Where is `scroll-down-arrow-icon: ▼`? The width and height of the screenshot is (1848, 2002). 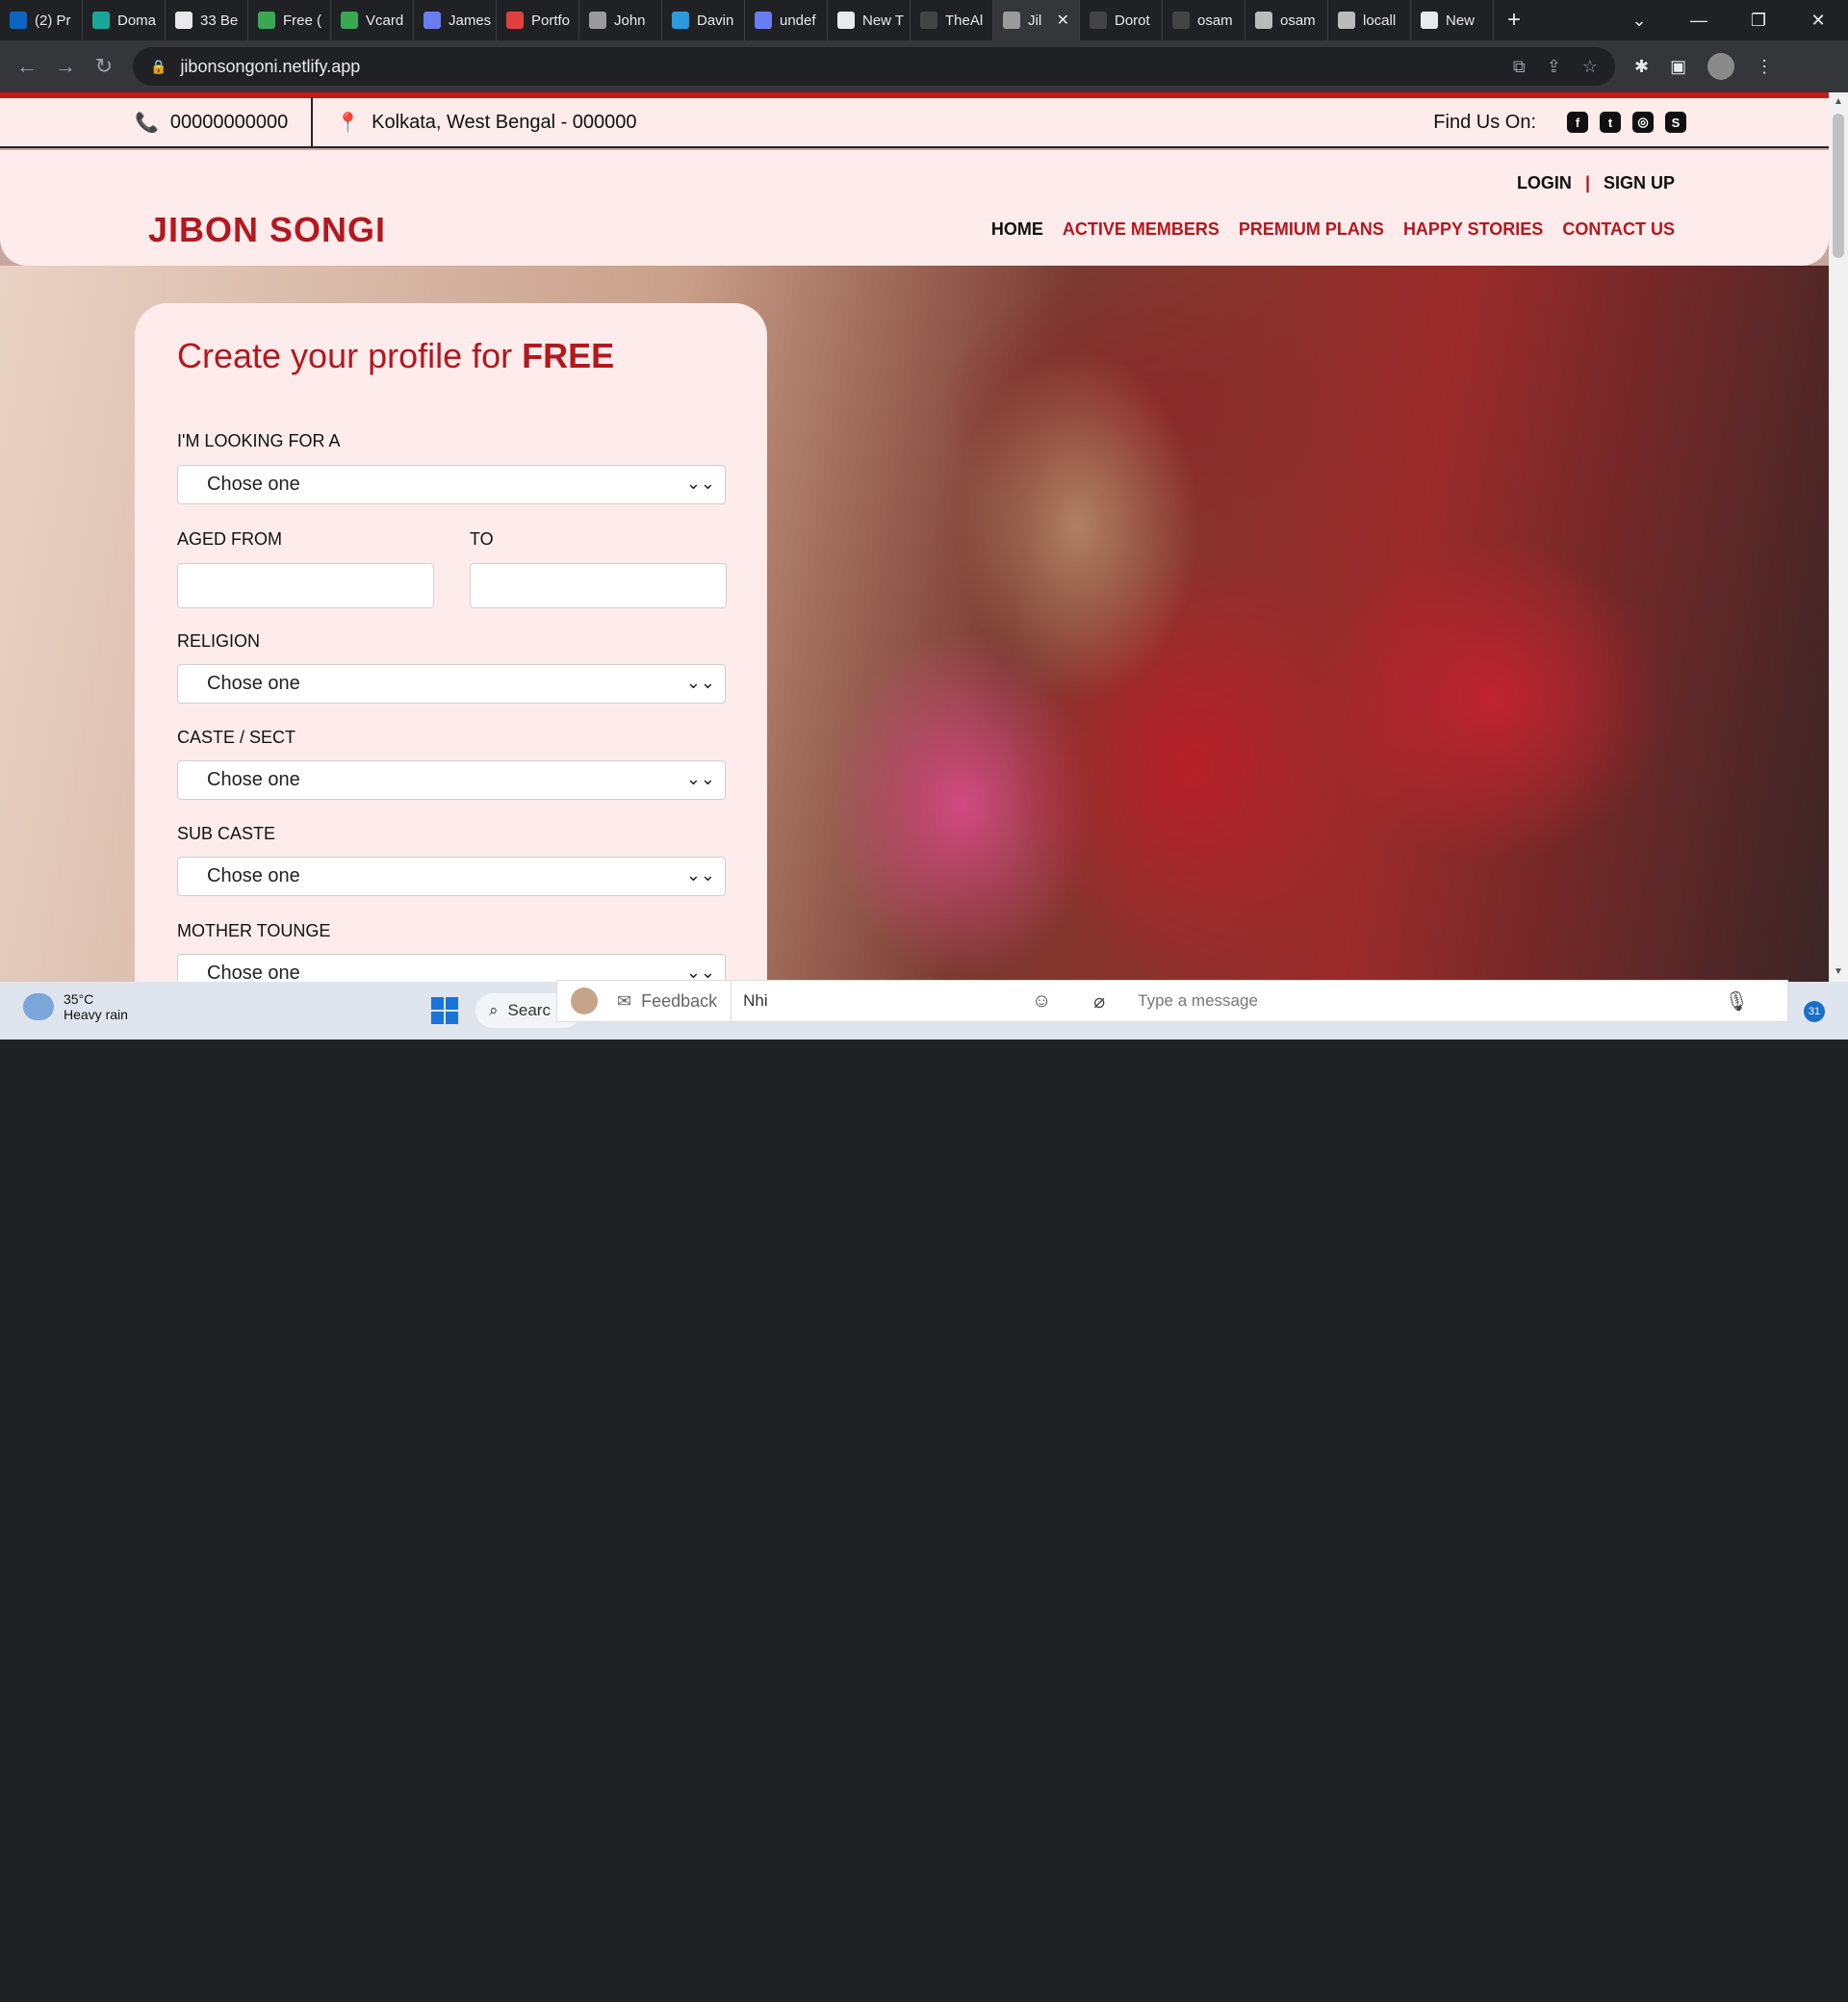
scroll-down-arrow-icon: ▼ is located at coordinates (1838, 971).